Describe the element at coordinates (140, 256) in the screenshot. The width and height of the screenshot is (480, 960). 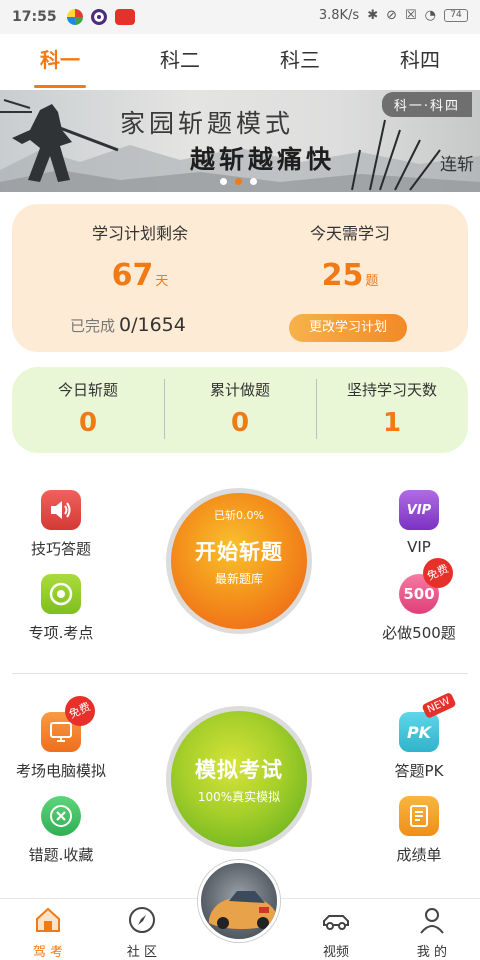
I see `plan-remaining: 学习计划剩余 67 天` at that location.